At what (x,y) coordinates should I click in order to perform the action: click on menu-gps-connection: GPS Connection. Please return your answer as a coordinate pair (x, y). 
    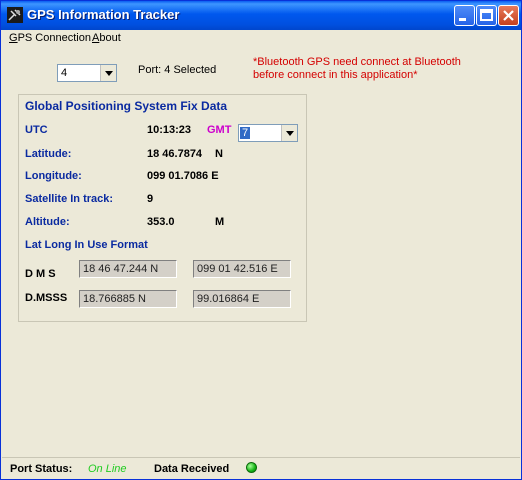
    Looking at the image, I should click on (50, 38).